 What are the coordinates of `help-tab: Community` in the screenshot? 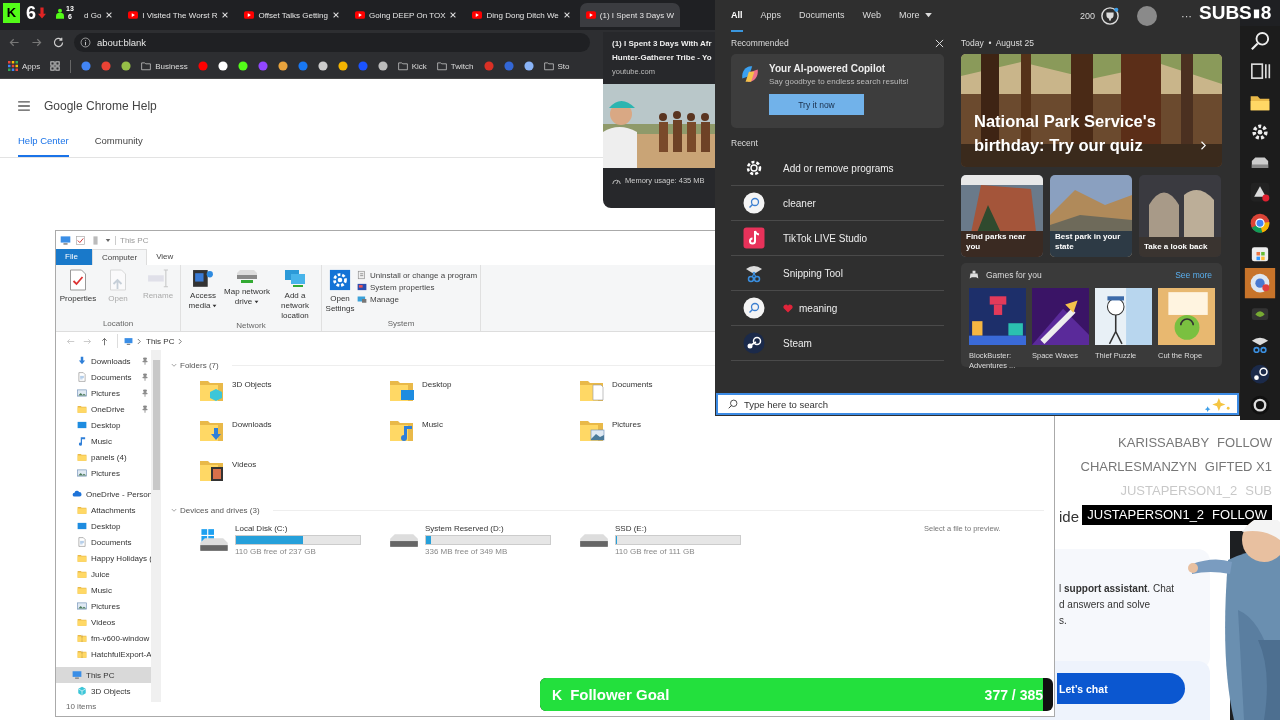 It's located at (118, 146).